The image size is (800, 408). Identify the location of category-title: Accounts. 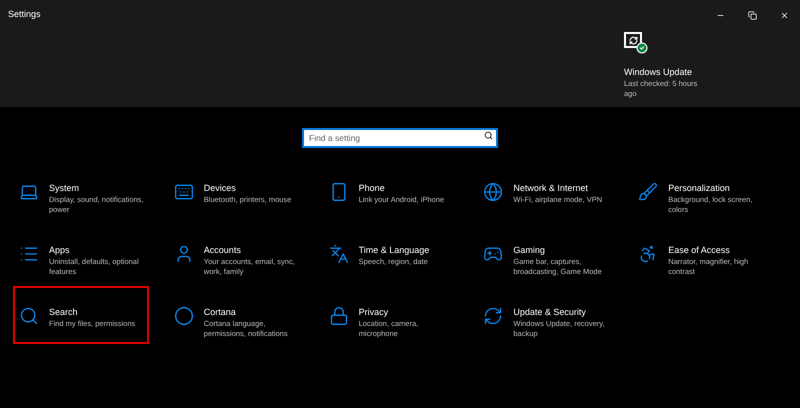
(223, 250).